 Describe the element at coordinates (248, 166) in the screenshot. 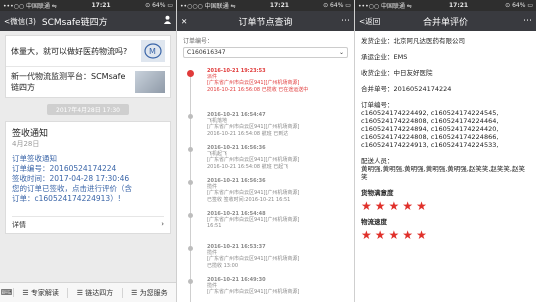

I see `event-line: 2016-10-21 16:54:08 航班 已起飞` at that location.